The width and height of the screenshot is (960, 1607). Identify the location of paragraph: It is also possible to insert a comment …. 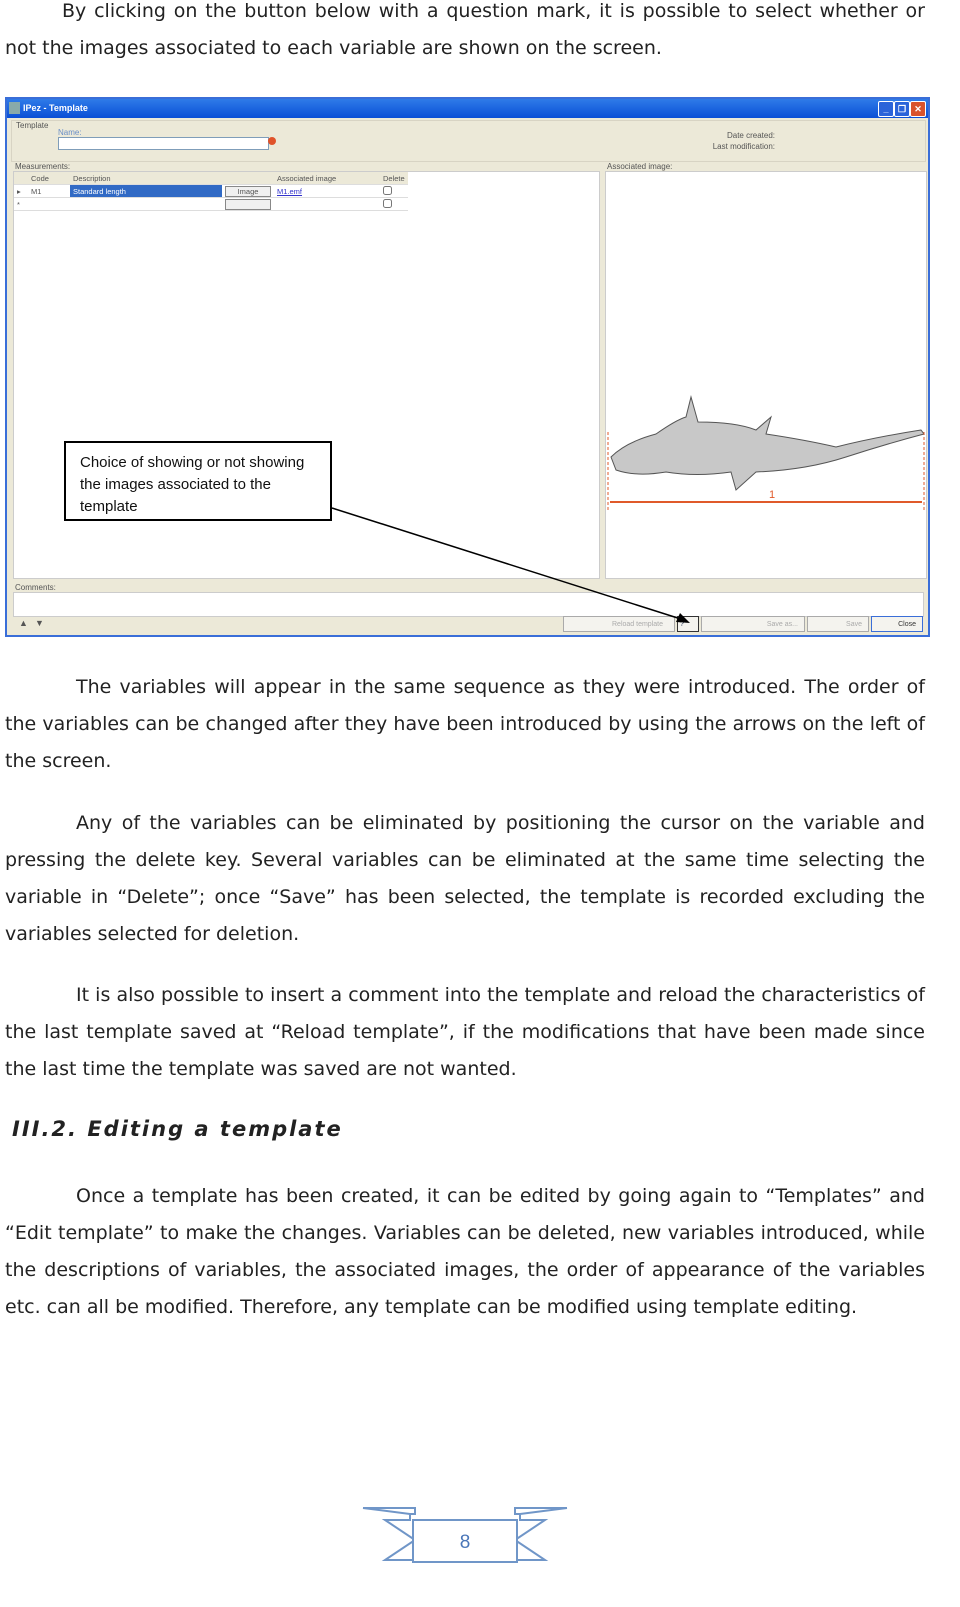
(465, 1032).